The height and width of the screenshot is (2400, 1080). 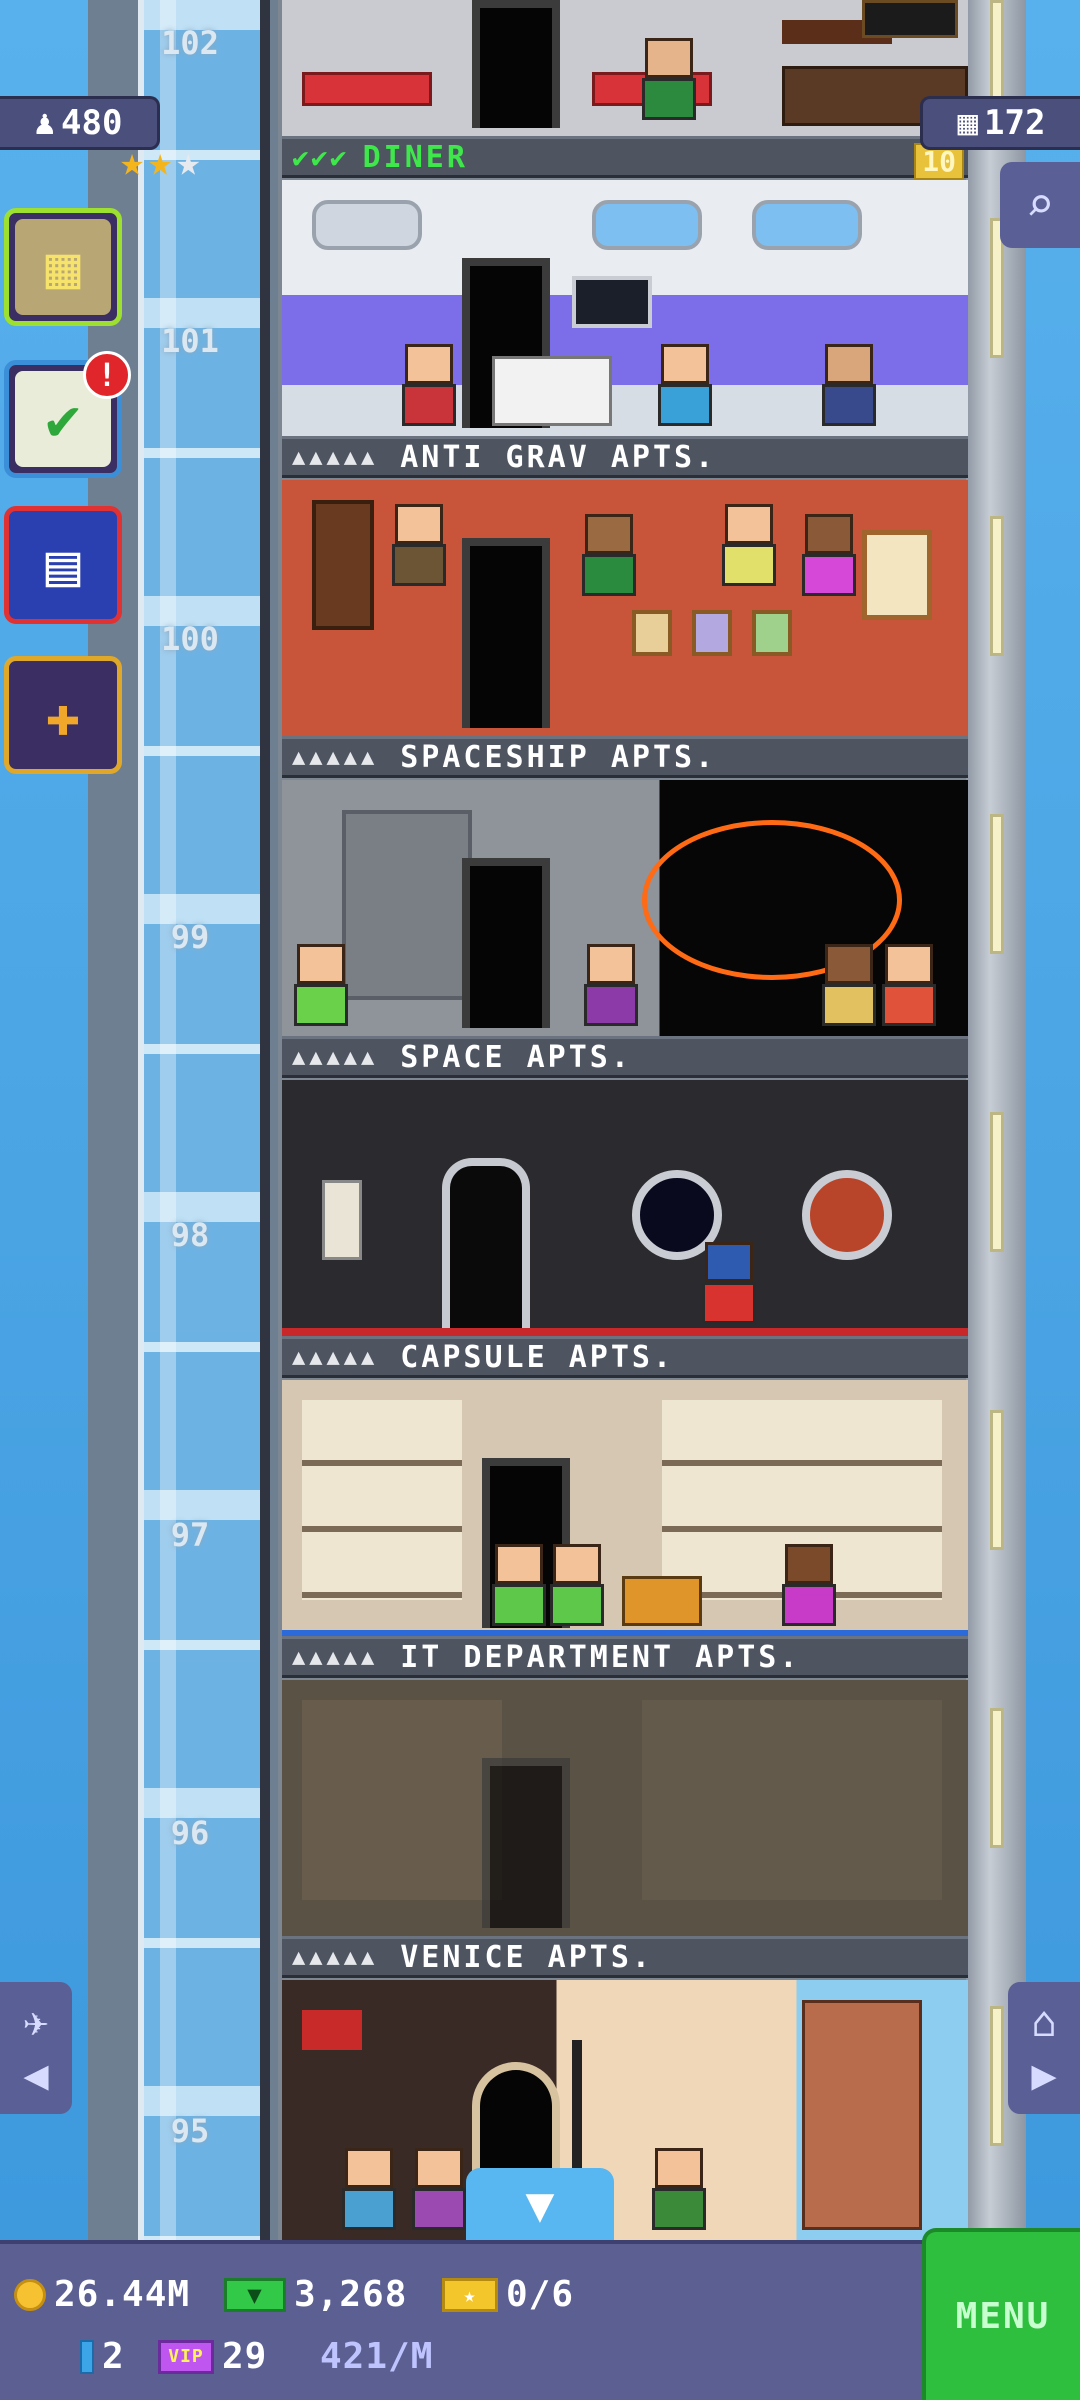 What do you see at coordinates (63, 715) in the screenshot?
I see `gift-button: ✚` at bounding box center [63, 715].